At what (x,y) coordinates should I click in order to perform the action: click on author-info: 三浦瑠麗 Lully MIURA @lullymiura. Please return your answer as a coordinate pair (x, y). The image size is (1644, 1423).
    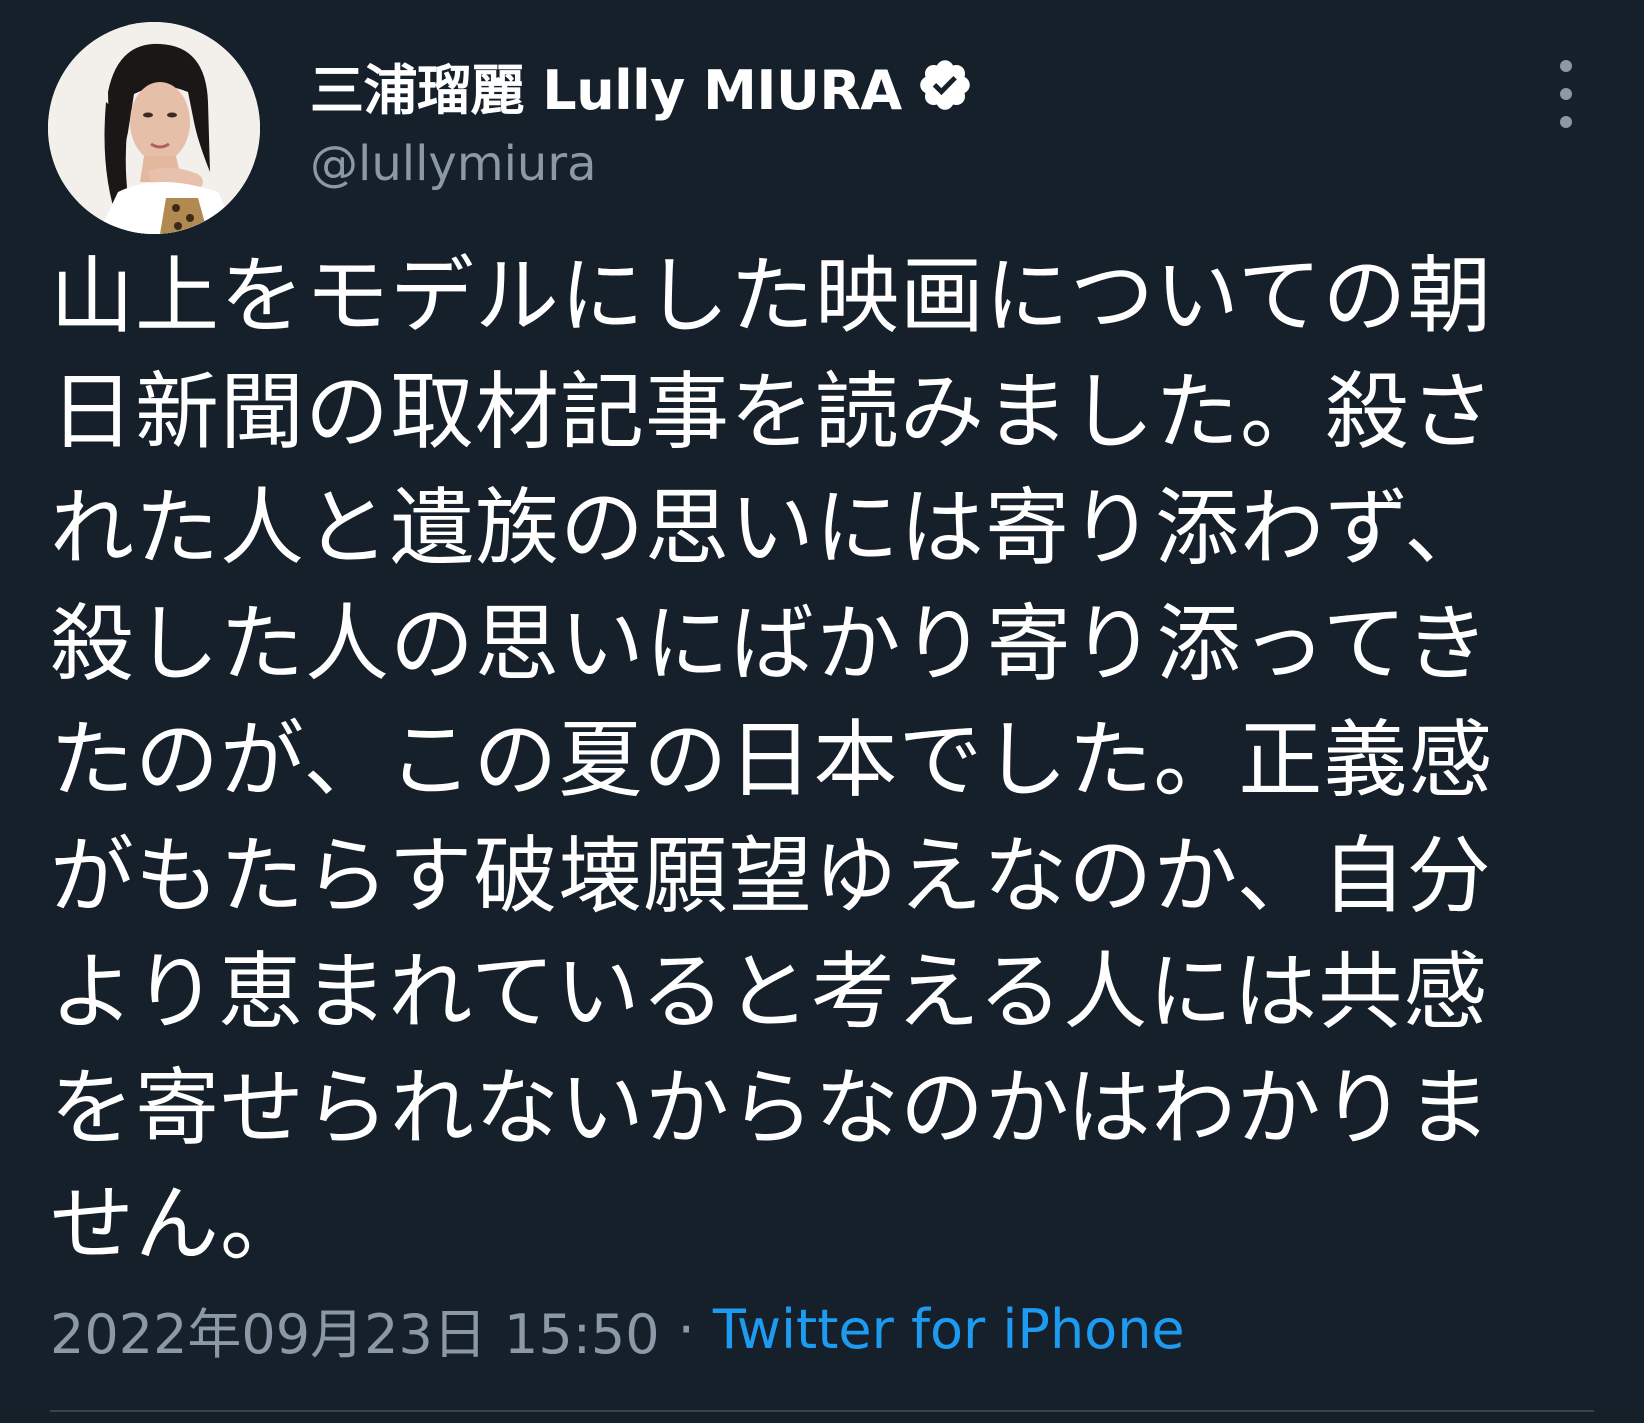
    Looking at the image, I should click on (642, 116).